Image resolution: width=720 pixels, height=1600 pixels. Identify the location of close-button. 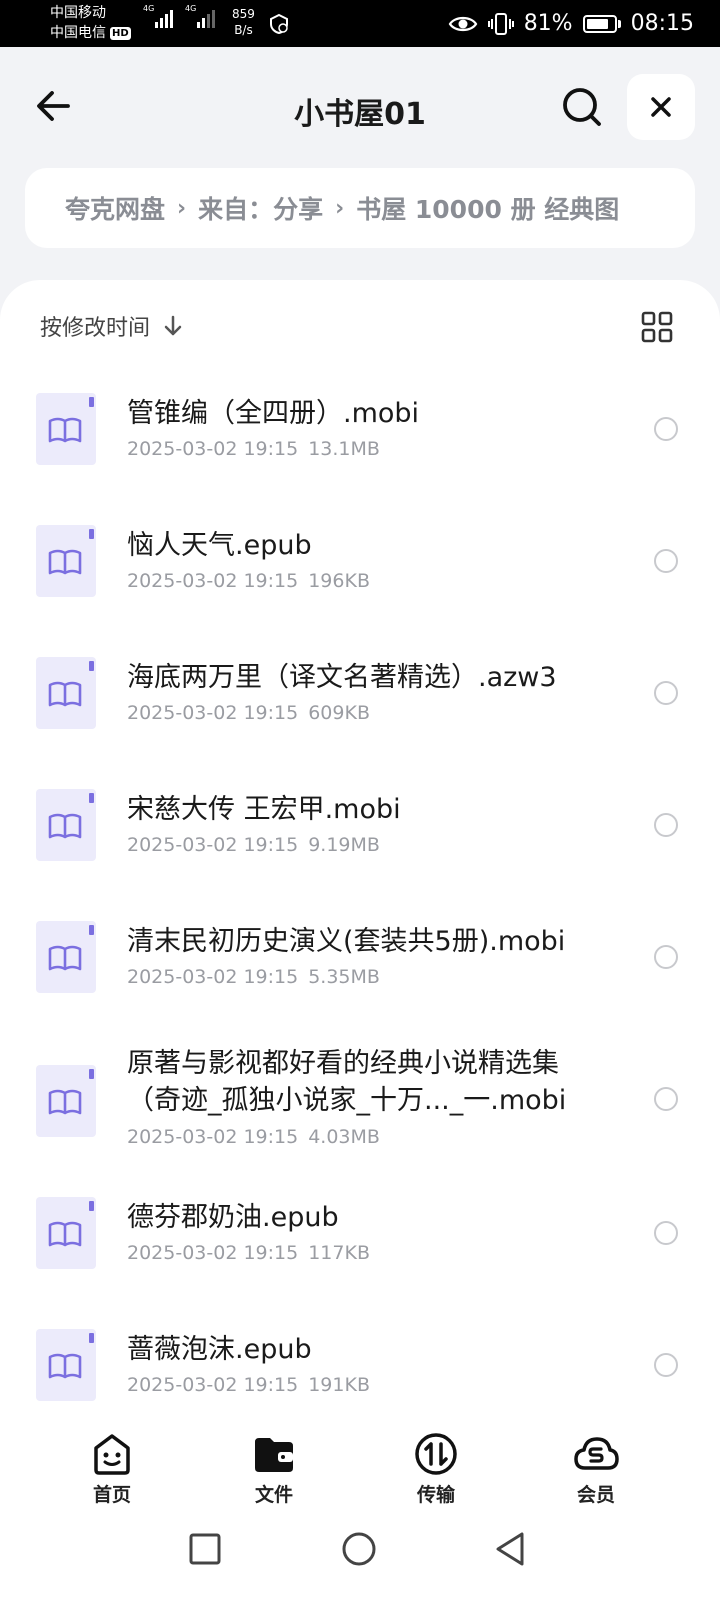
(661, 107).